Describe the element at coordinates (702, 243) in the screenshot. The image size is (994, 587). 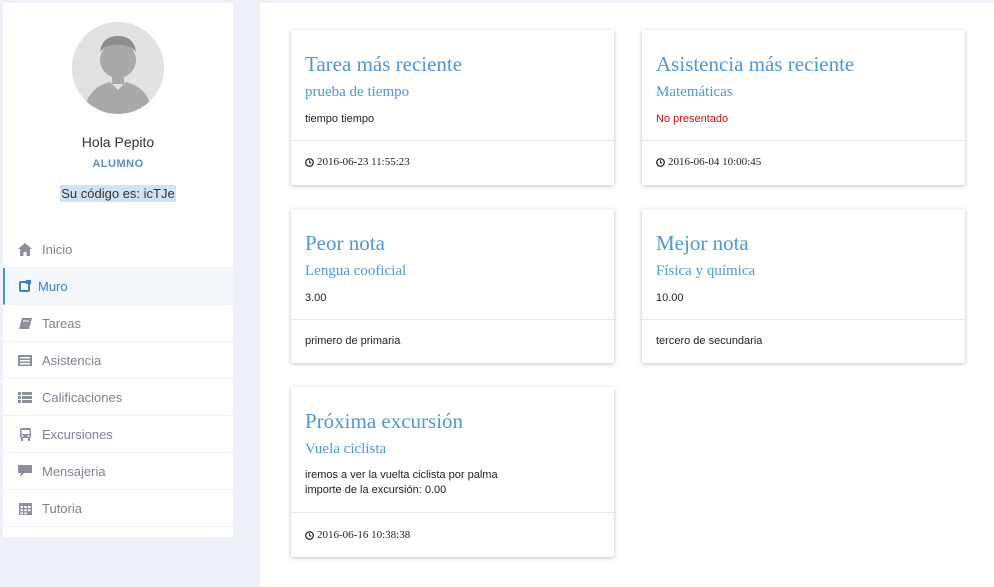
I see `card-title: Mejor nota` at that location.